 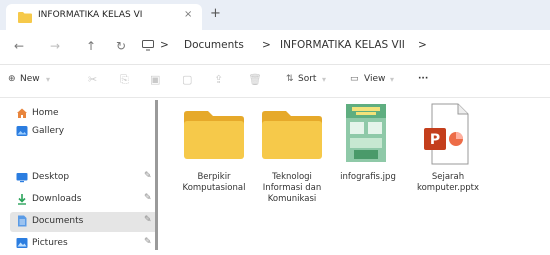 I want to click on sidebar-item-gallery: Gallery, so click(x=84, y=132).